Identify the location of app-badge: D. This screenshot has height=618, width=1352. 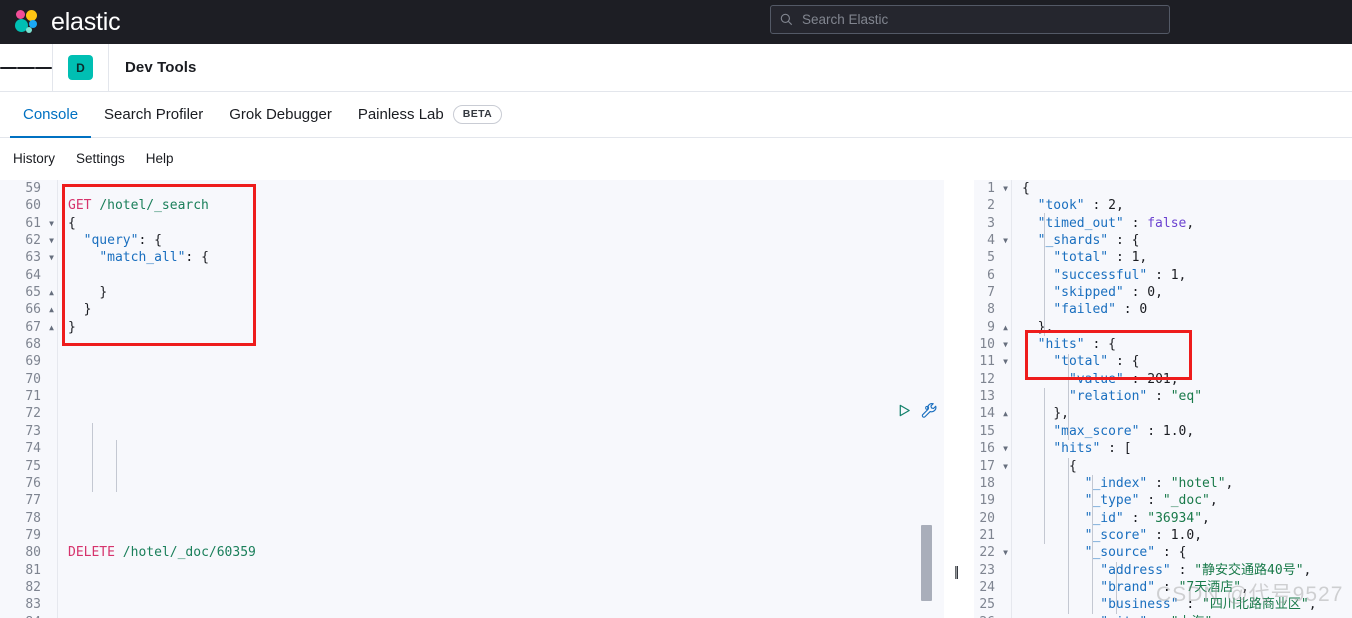
(80, 67).